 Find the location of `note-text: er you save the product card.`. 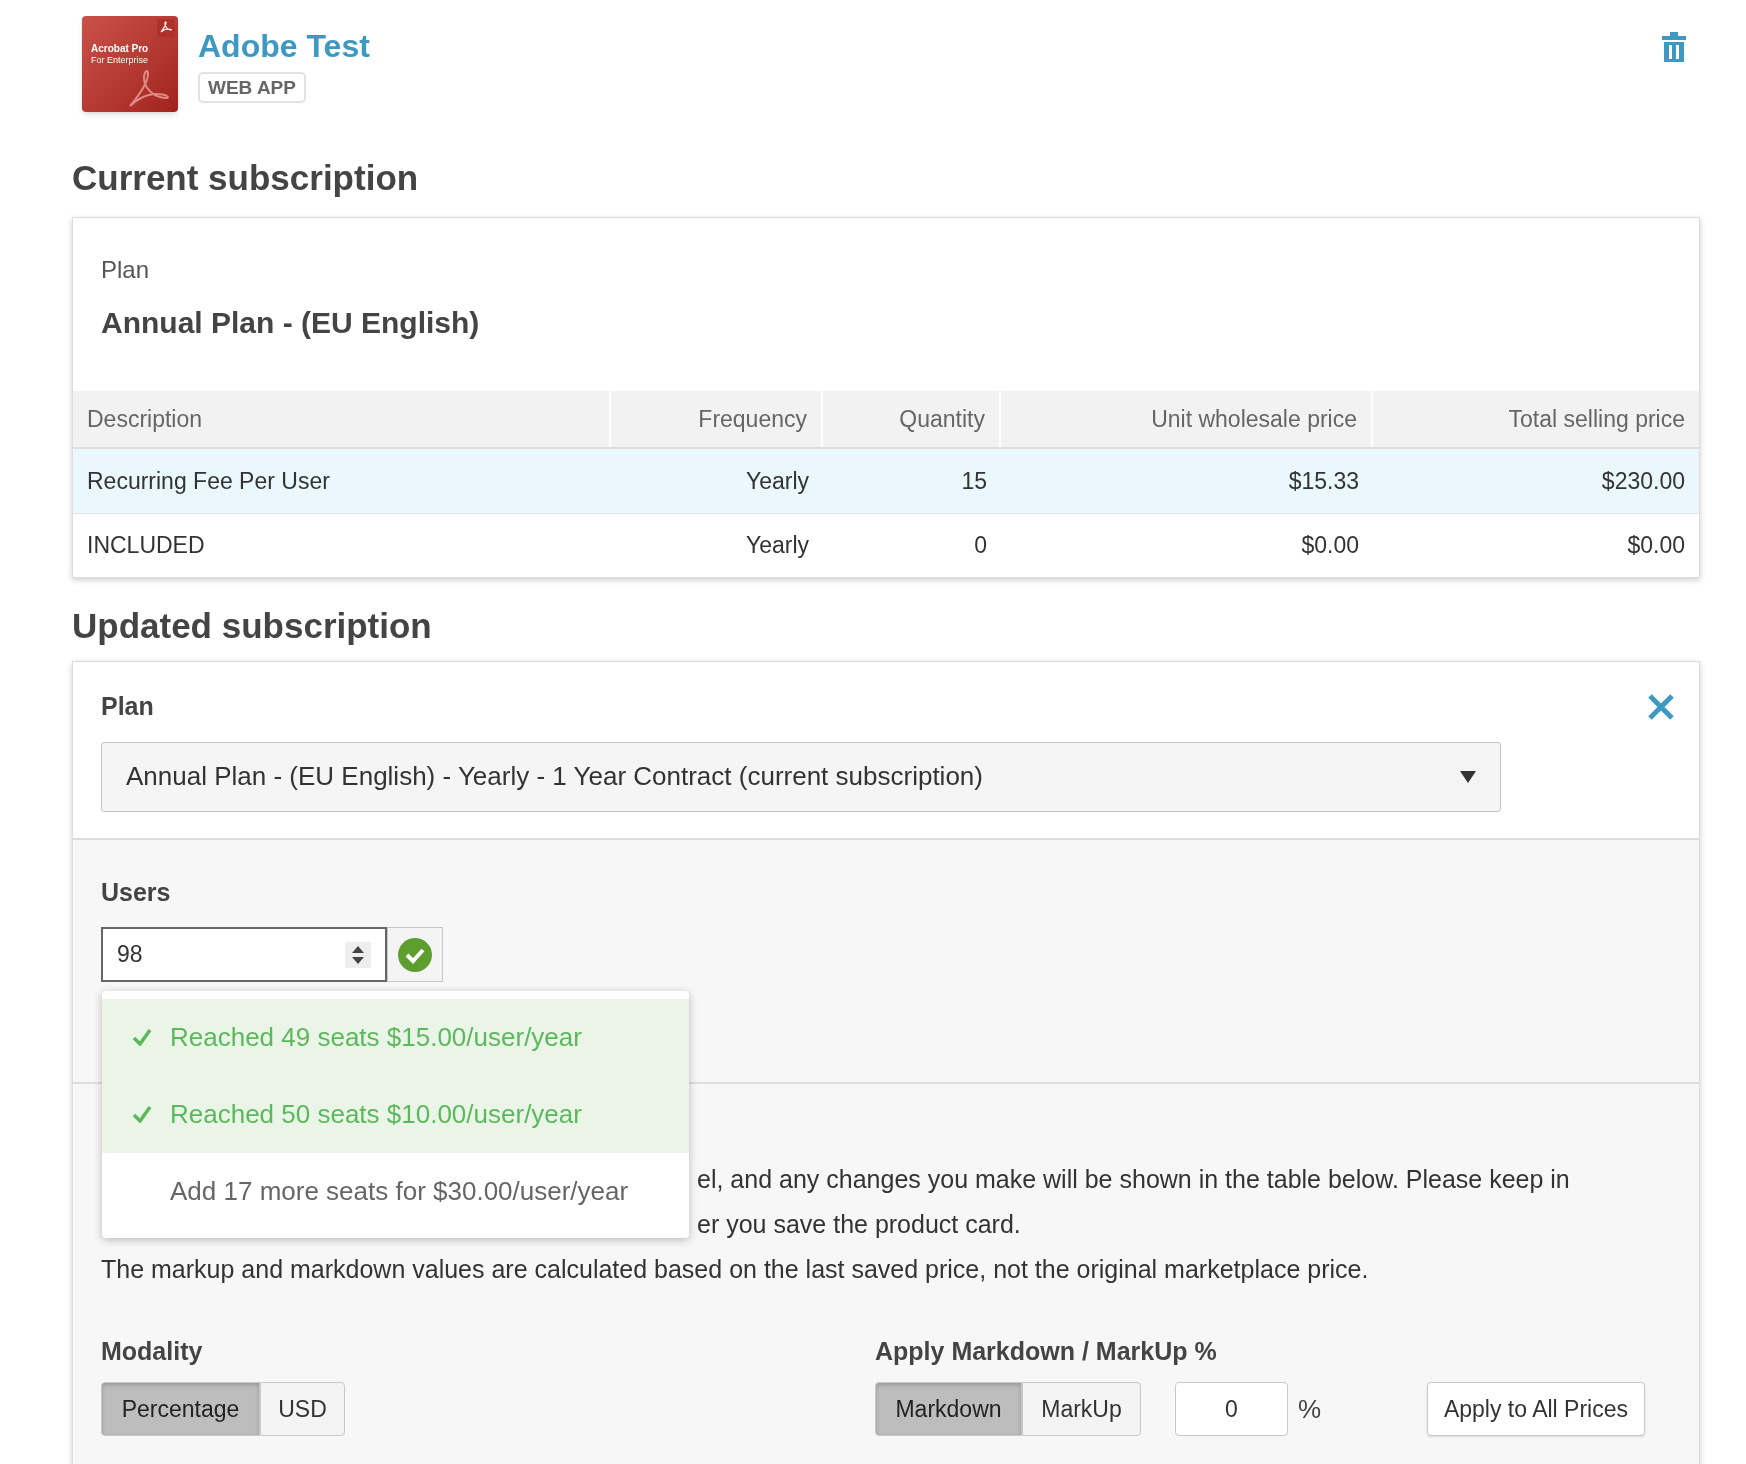

note-text: er you save the product card. is located at coordinates (859, 1225).